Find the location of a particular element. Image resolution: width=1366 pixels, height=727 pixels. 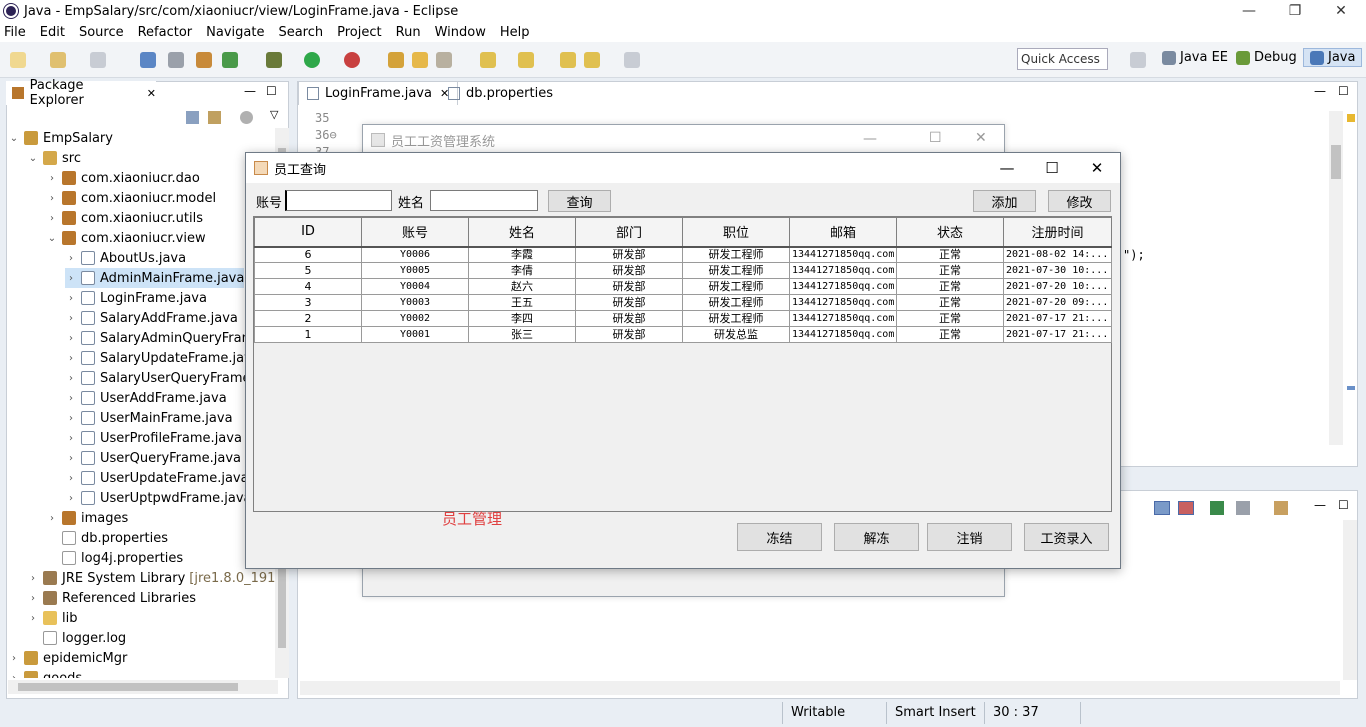

tree-horizontal-scrollbar is located at coordinates (143, 687).